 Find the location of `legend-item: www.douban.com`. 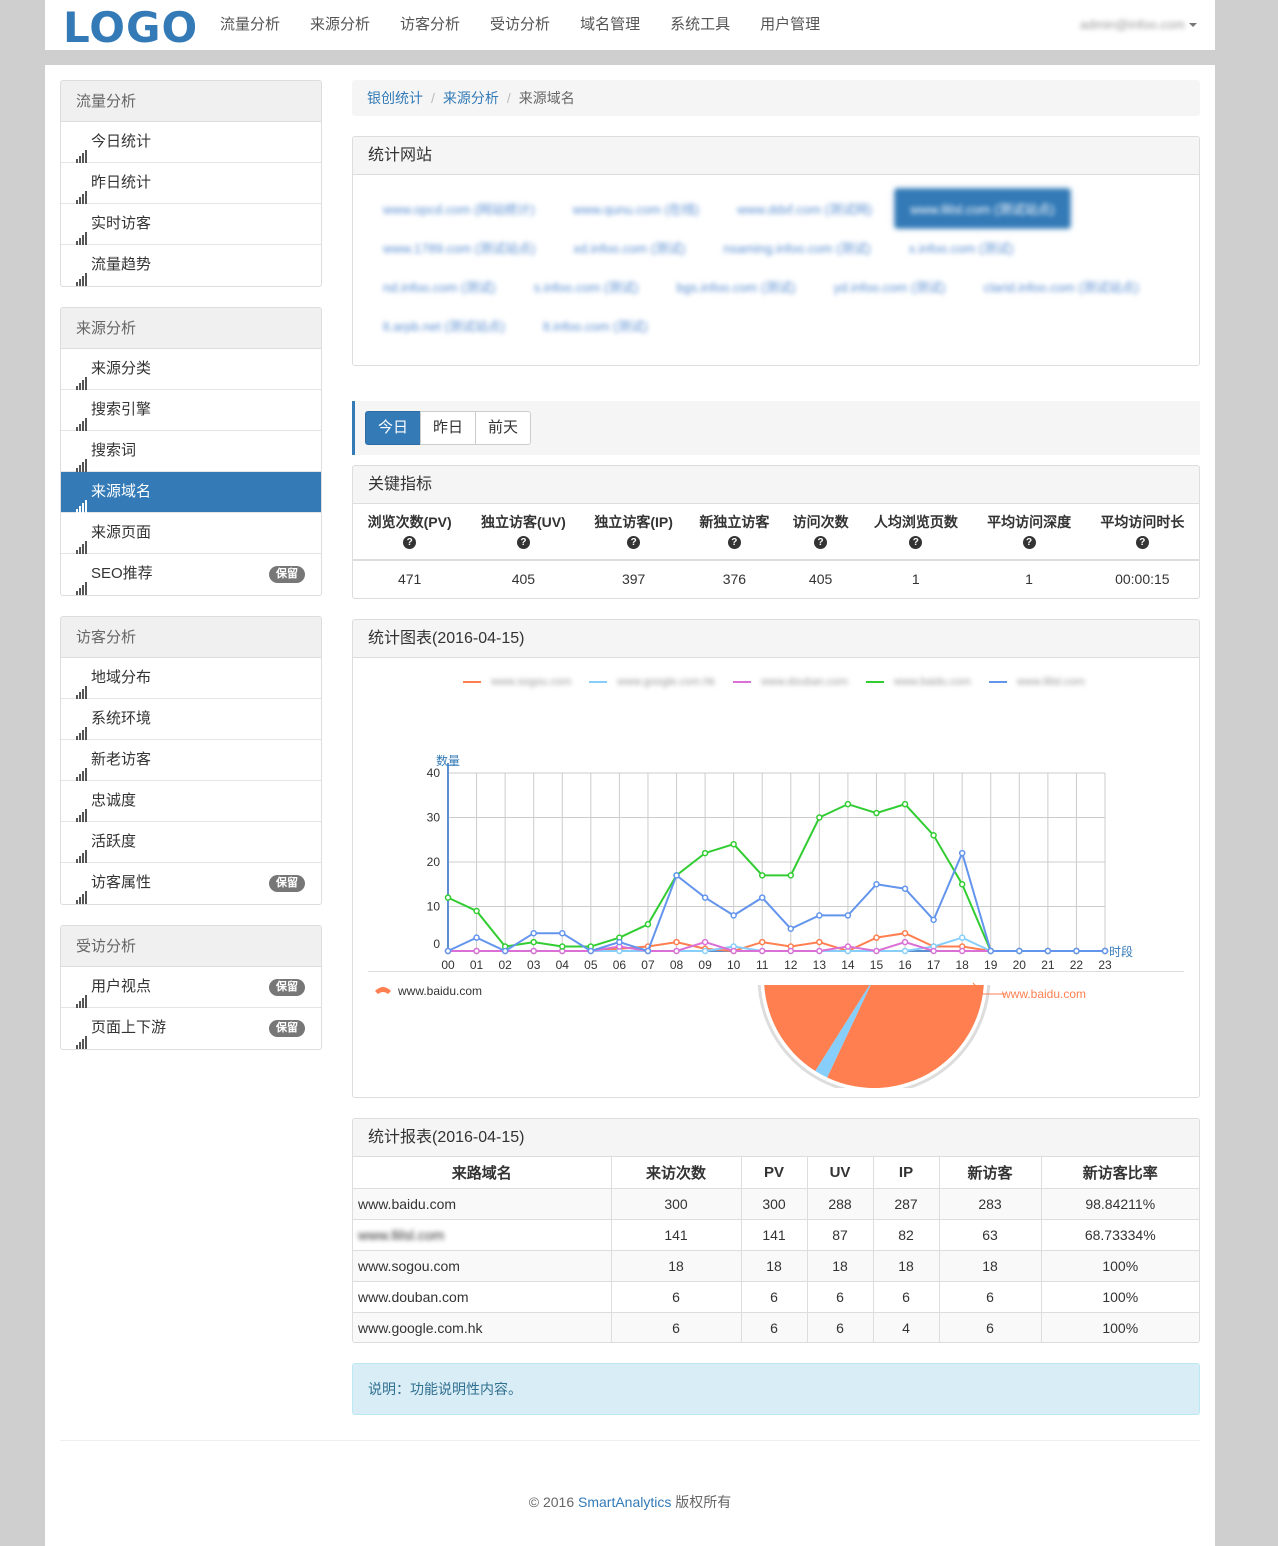

legend-item: www.douban.com is located at coordinates (793, 682).